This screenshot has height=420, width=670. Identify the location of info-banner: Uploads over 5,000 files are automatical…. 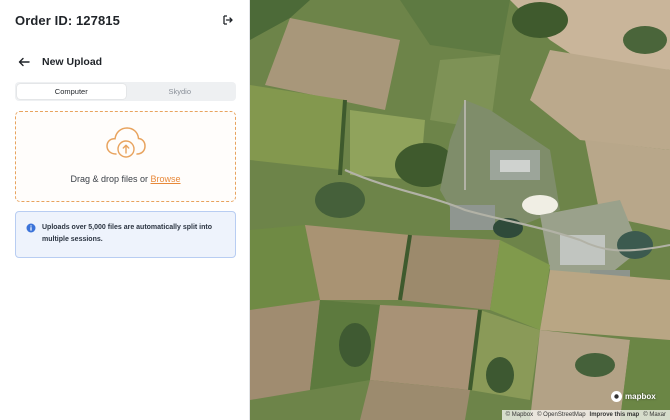
(125, 234).